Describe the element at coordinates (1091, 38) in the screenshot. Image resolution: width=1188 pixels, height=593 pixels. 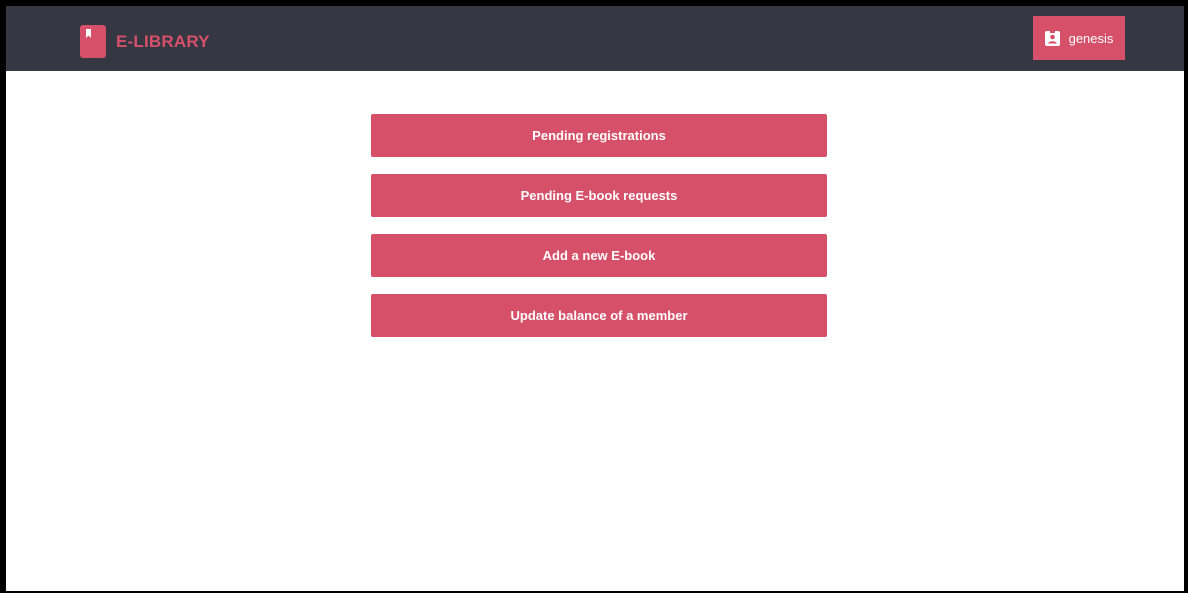
I see `username-label: genesis` at that location.